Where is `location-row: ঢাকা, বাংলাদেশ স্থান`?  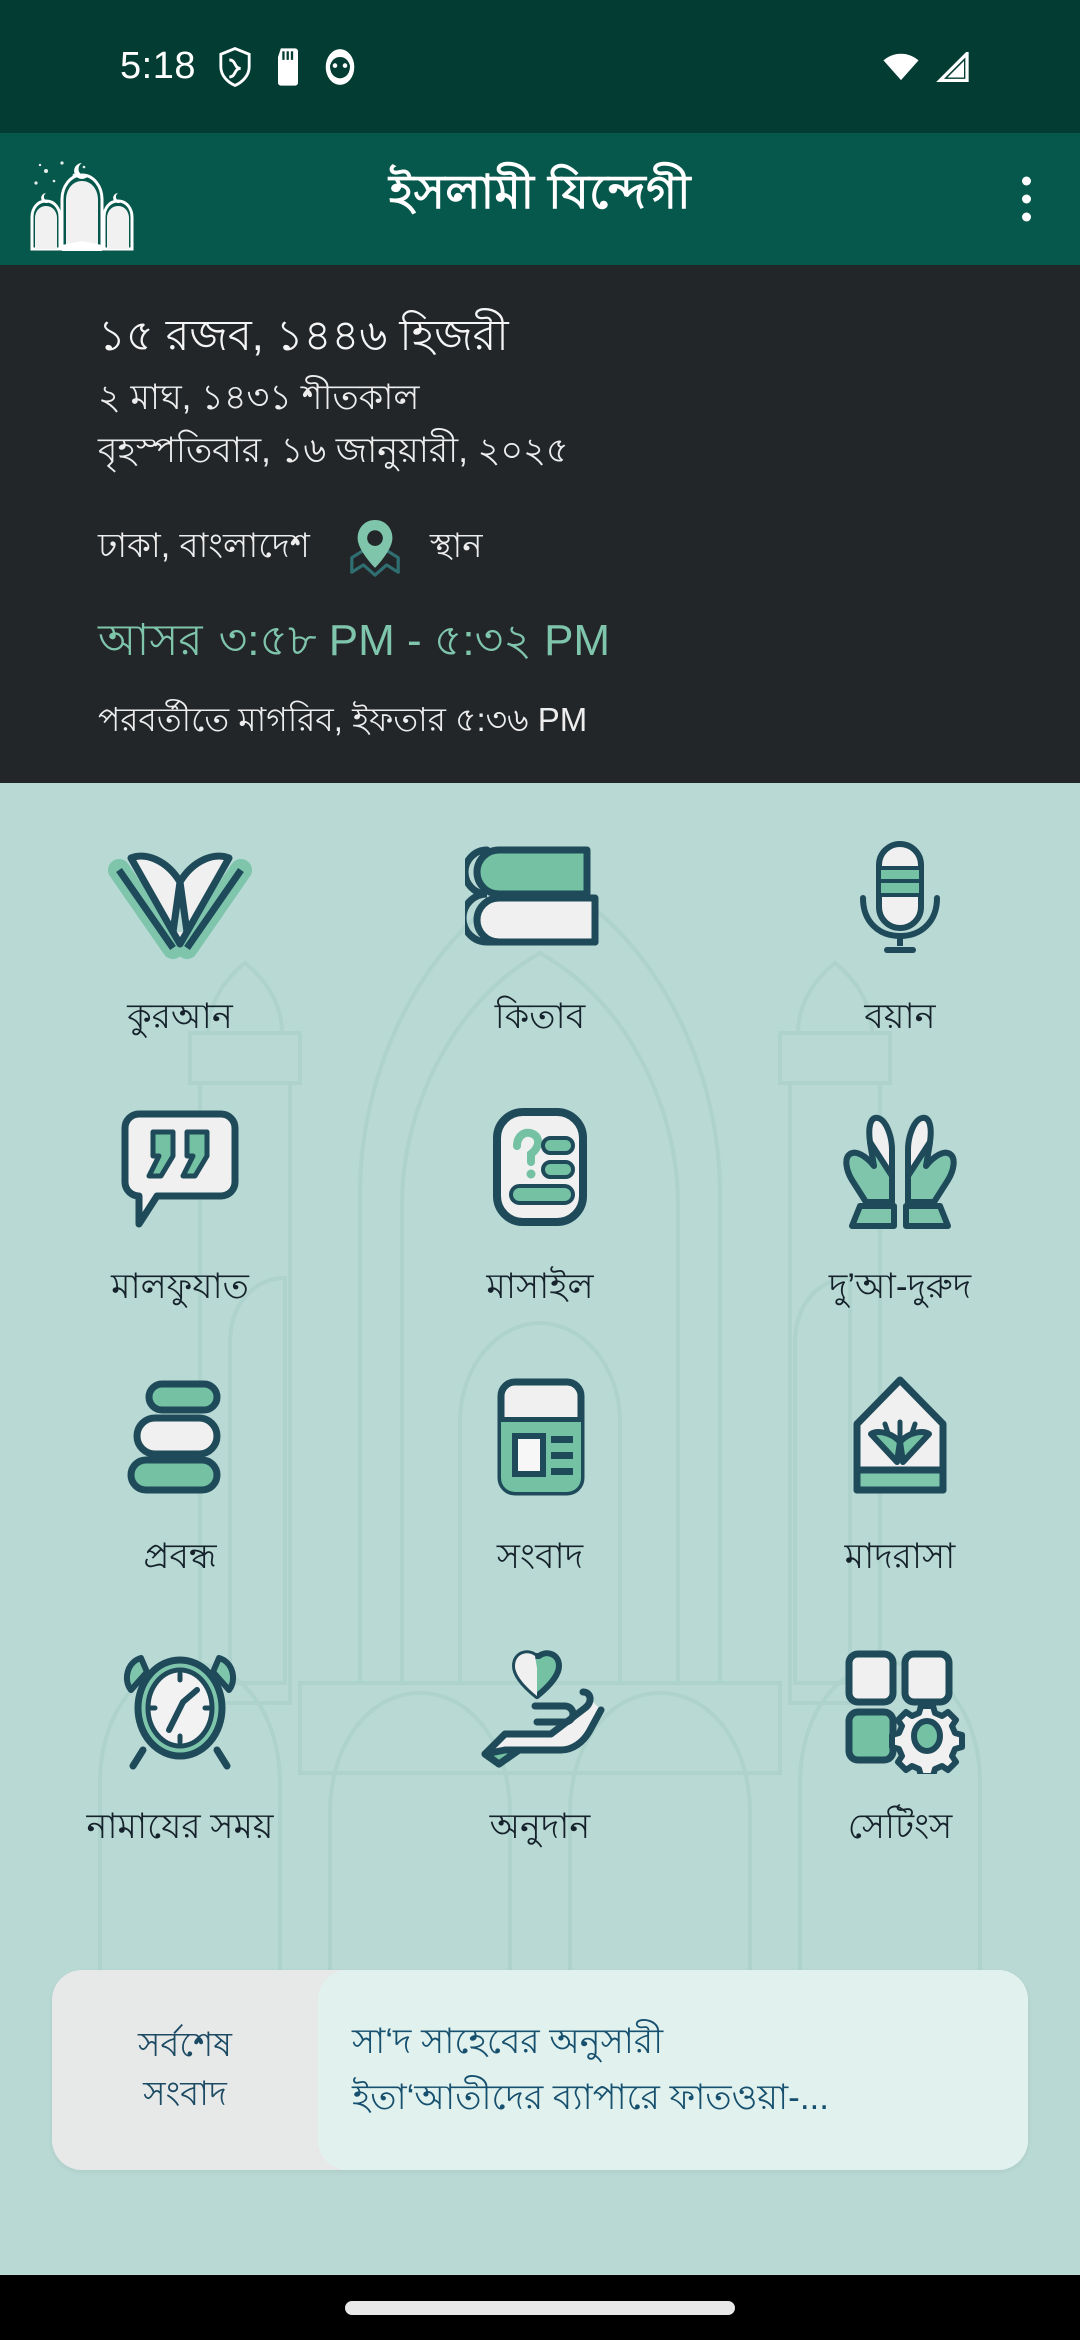 location-row: ঢাকা, বাংলাদেশ স্থান is located at coordinates (589, 549).